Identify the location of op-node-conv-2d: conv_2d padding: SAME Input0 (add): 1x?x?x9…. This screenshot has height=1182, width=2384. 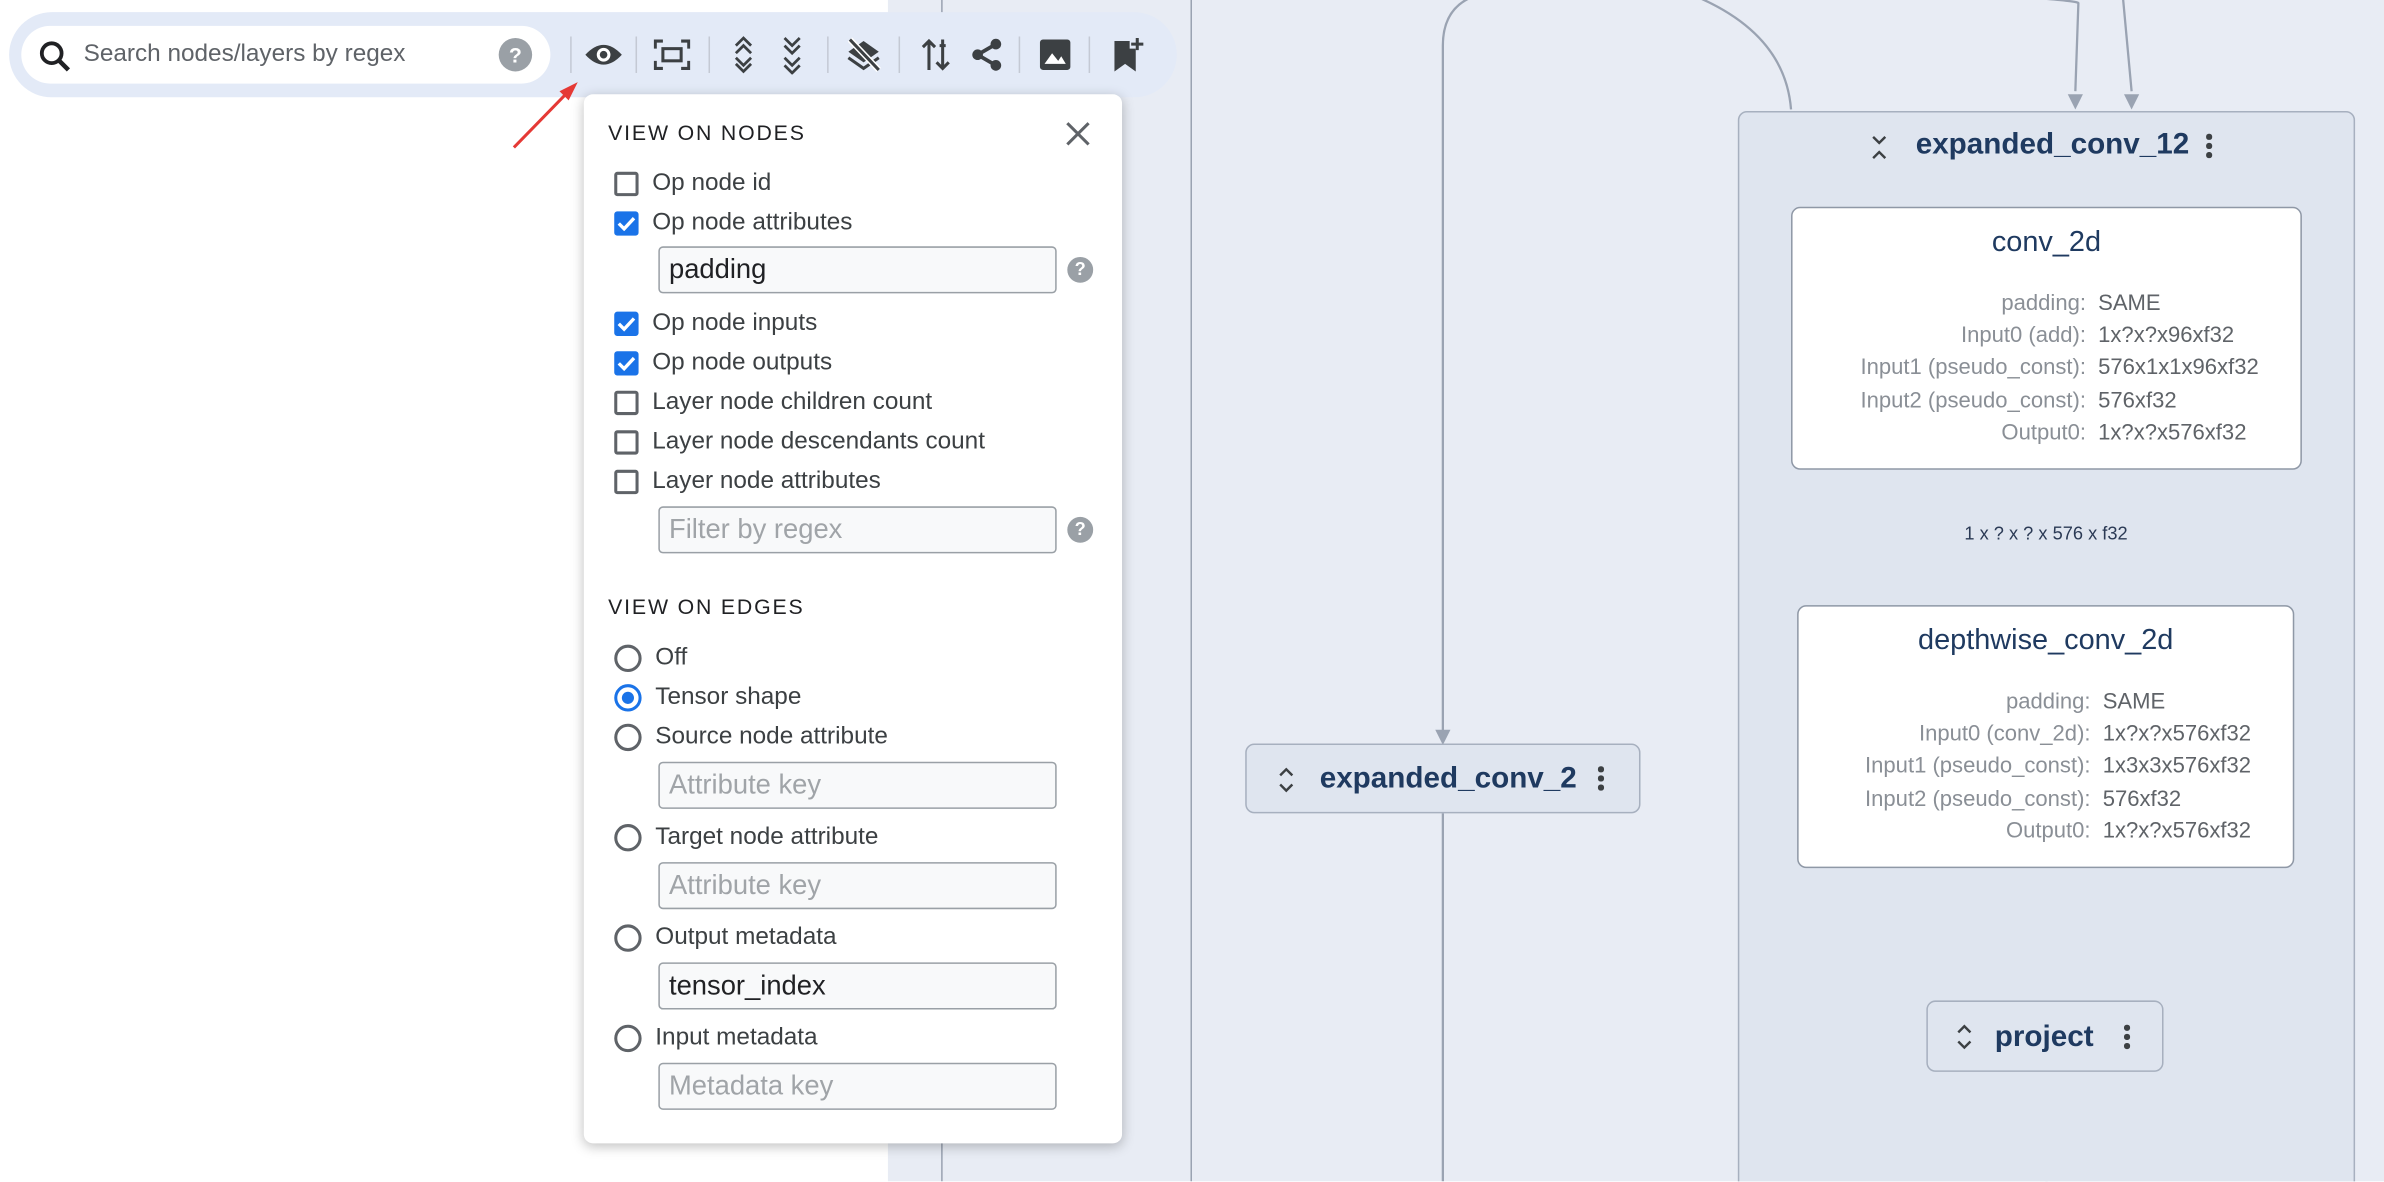
(2046, 338).